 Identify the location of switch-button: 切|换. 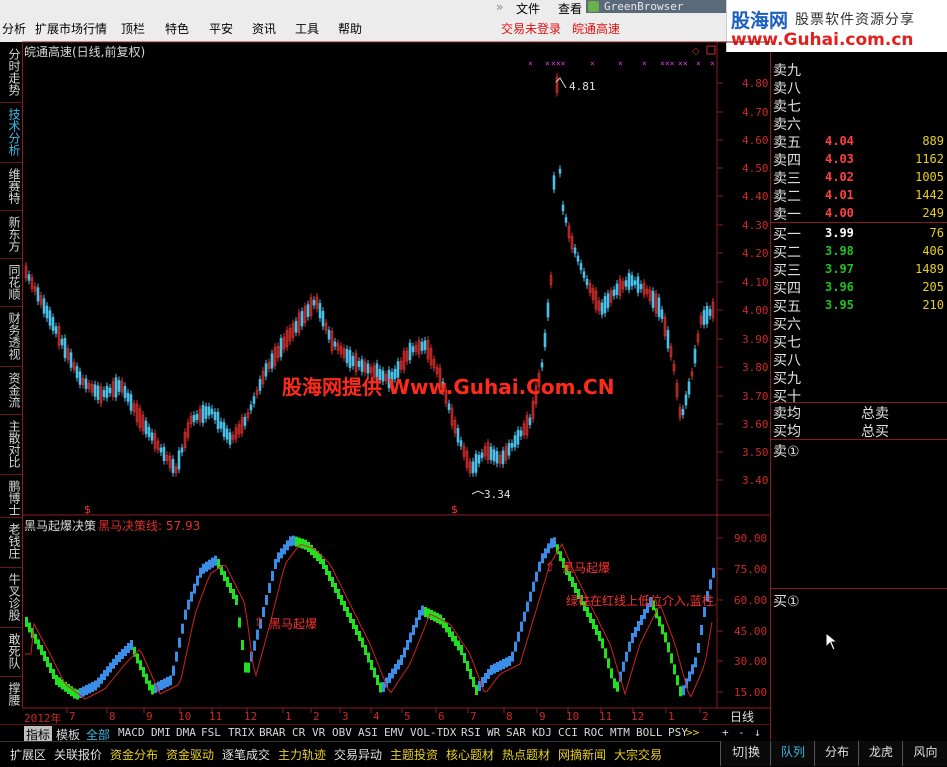
(745, 753).